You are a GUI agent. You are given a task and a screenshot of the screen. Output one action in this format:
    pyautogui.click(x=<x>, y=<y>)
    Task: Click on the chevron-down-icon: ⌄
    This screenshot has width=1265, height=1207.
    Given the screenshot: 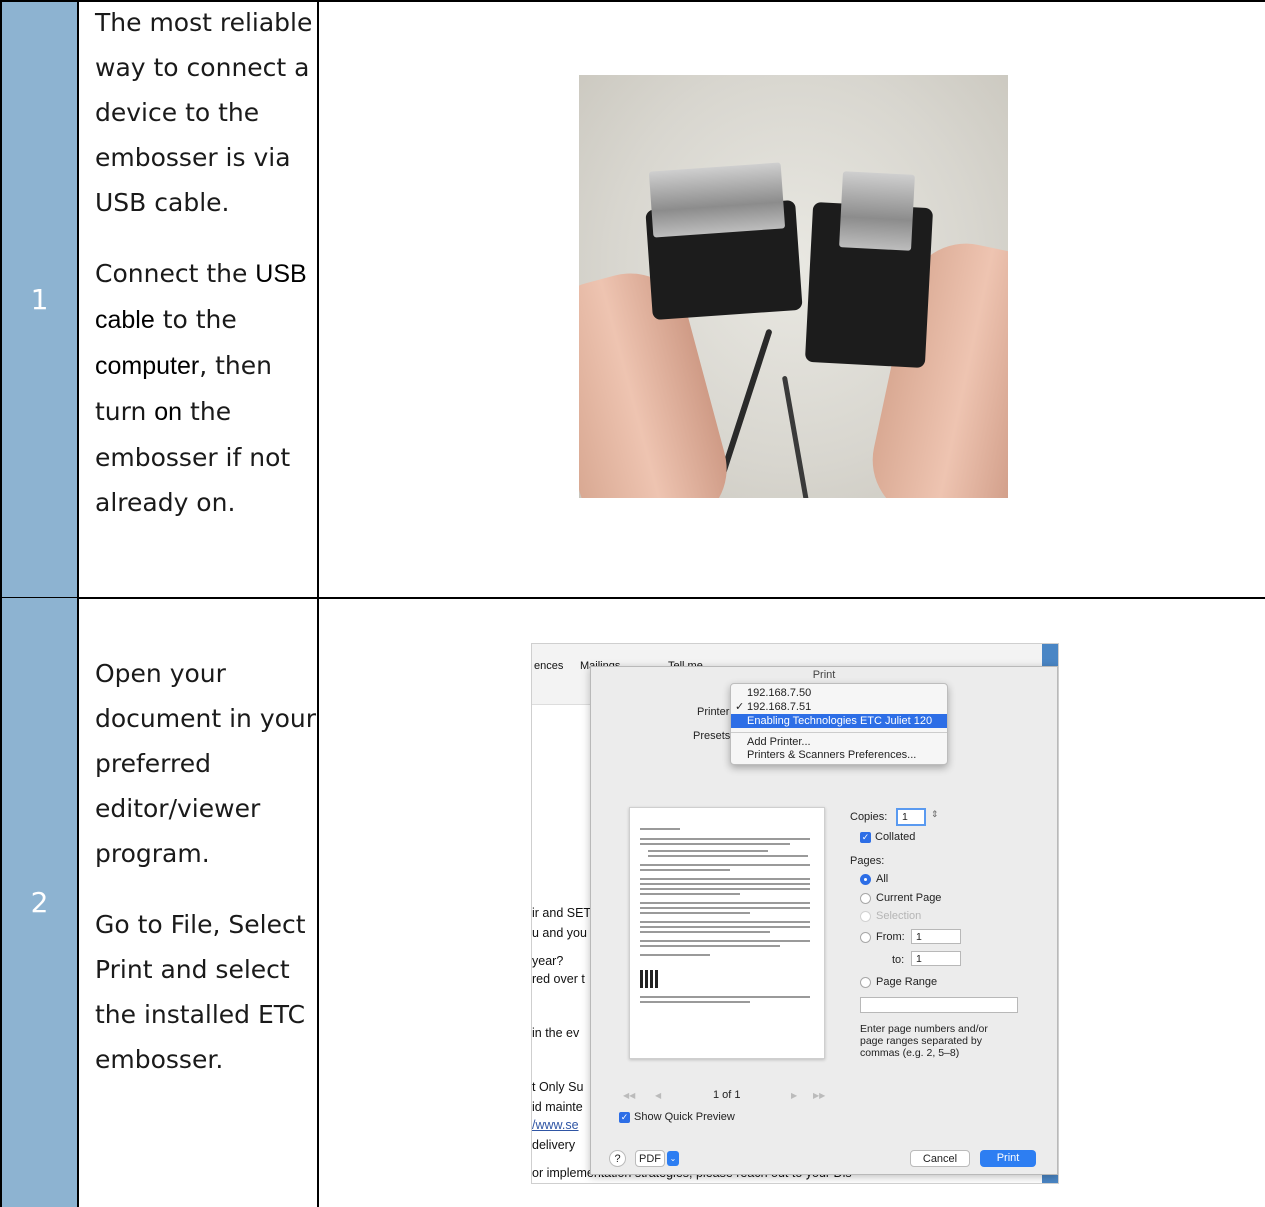 What is the action you would take?
    pyautogui.click(x=673, y=1158)
    